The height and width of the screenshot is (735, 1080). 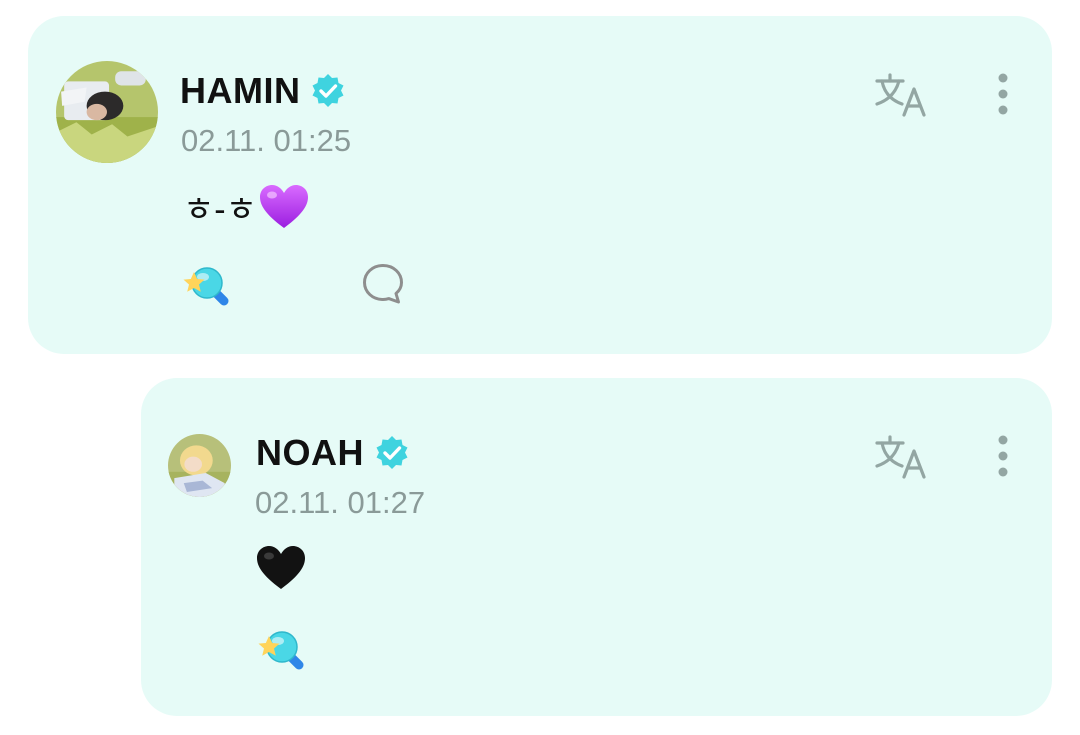 I want to click on black-heart-icon, so click(x=281, y=568).